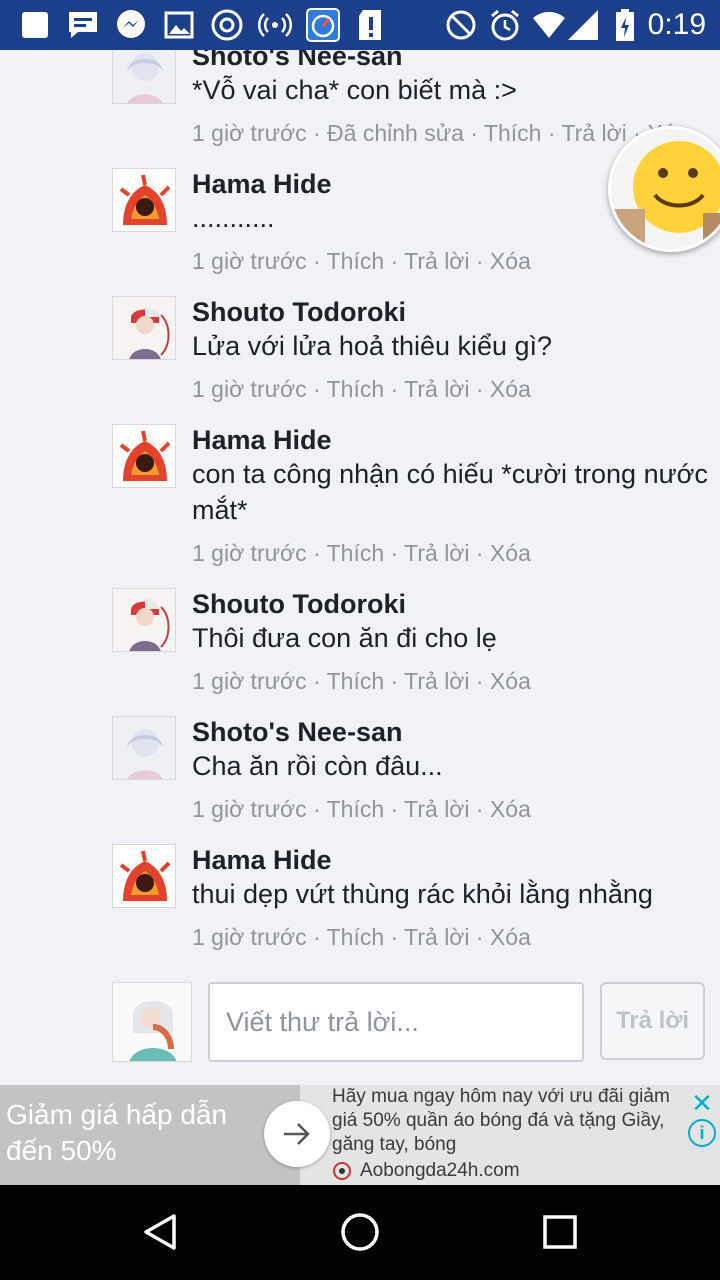  Describe the element at coordinates (35, 25) in the screenshot. I see `notification-square-icon` at that location.